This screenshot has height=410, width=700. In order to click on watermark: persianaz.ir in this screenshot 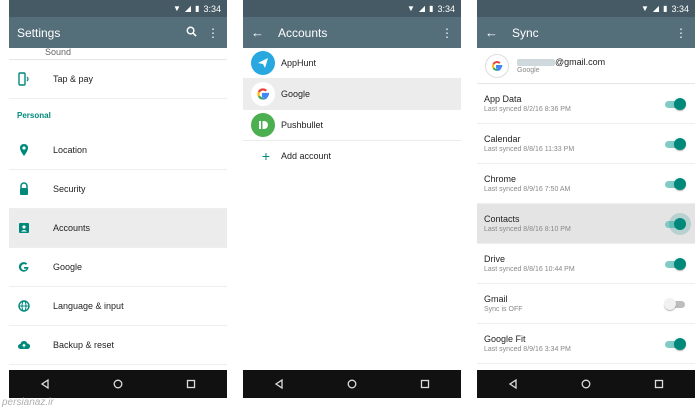, I will do `click(28, 402)`.